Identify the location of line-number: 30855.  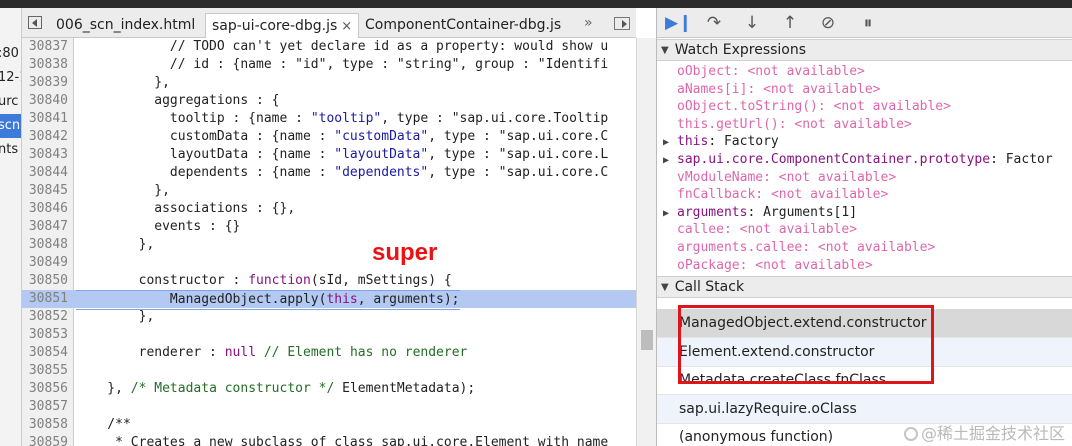
(47, 371).